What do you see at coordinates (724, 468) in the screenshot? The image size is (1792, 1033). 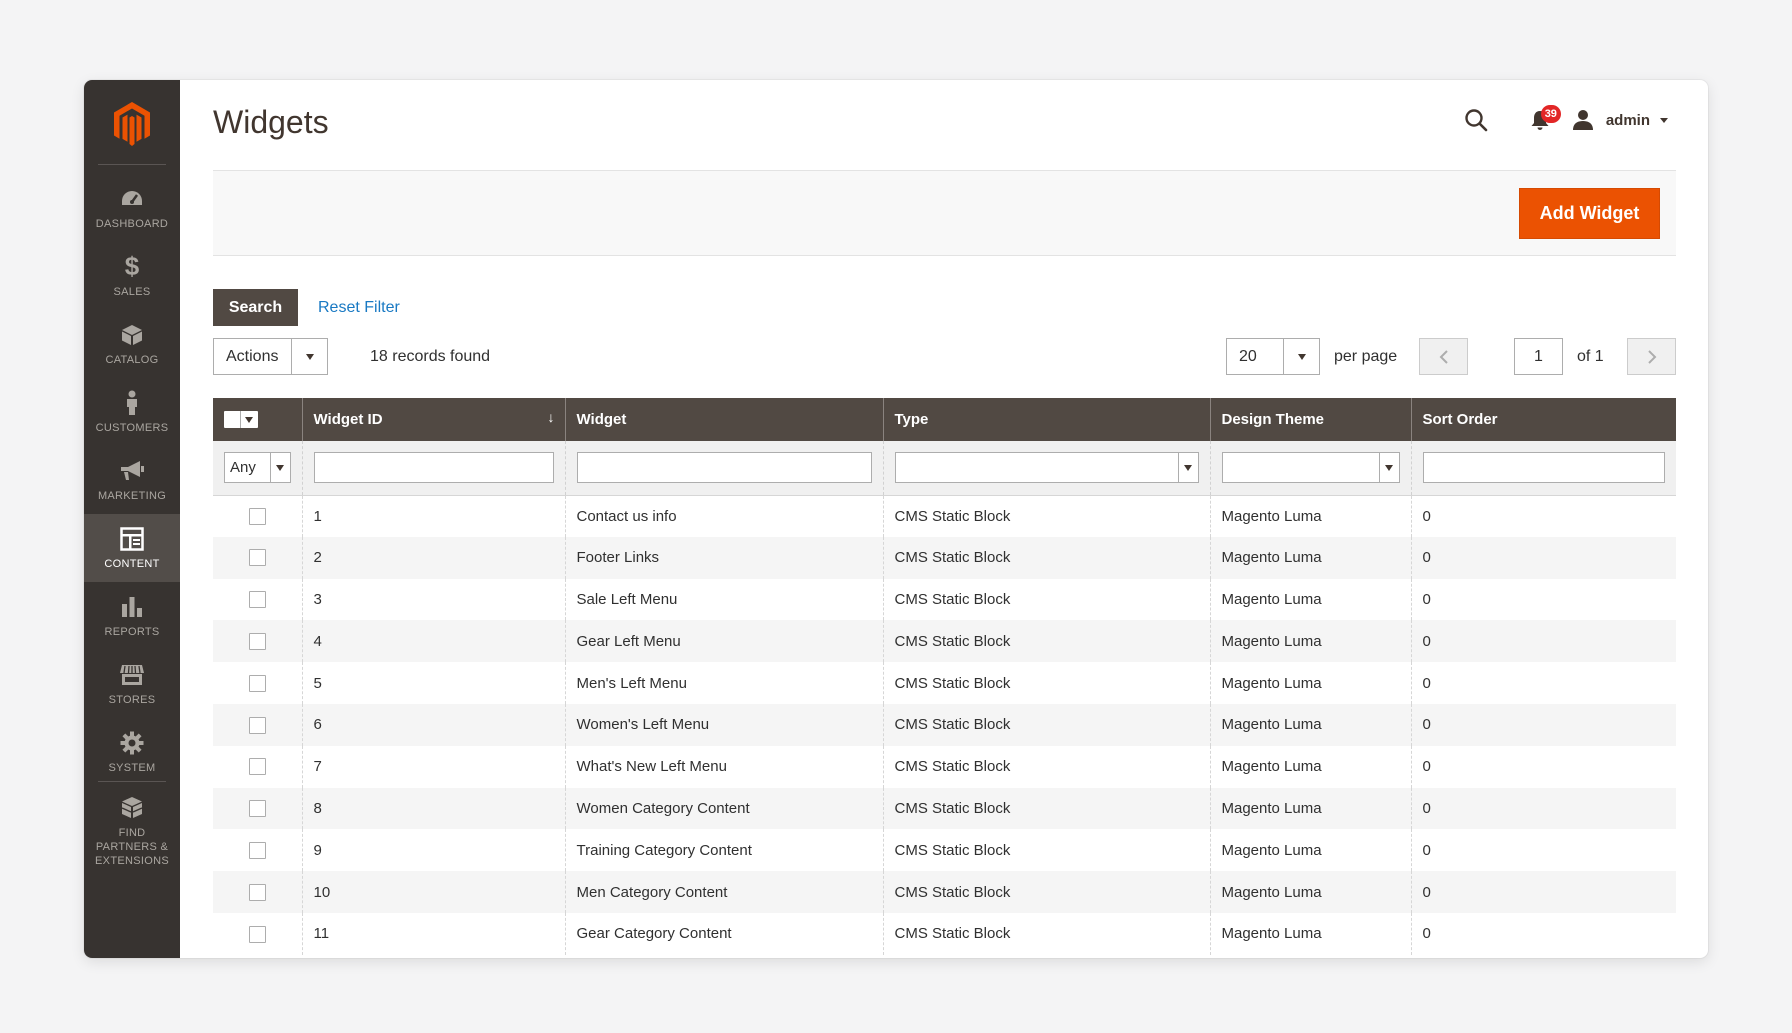 I see `filter-widget-input` at bounding box center [724, 468].